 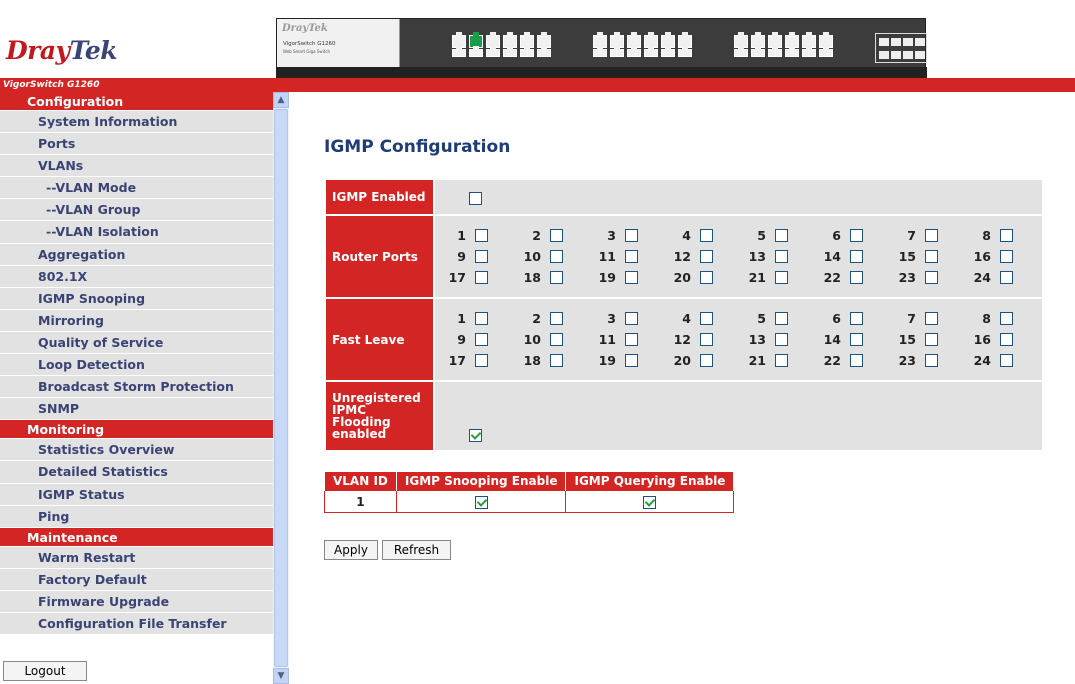 I want to click on sidebar-item: Configuration File Transfer, so click(x=136, y=624).